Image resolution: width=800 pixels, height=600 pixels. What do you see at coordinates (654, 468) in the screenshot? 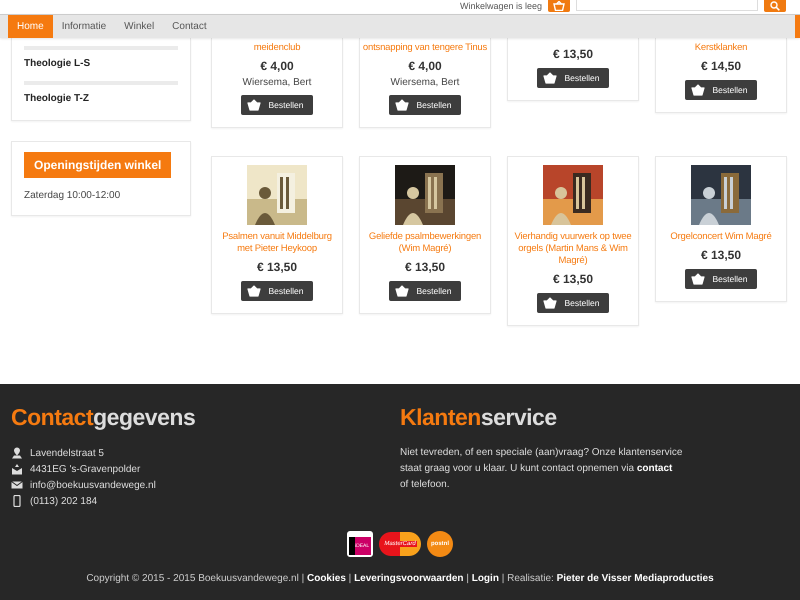
I see `contact-link: contact` at bounding box center [654, 468].